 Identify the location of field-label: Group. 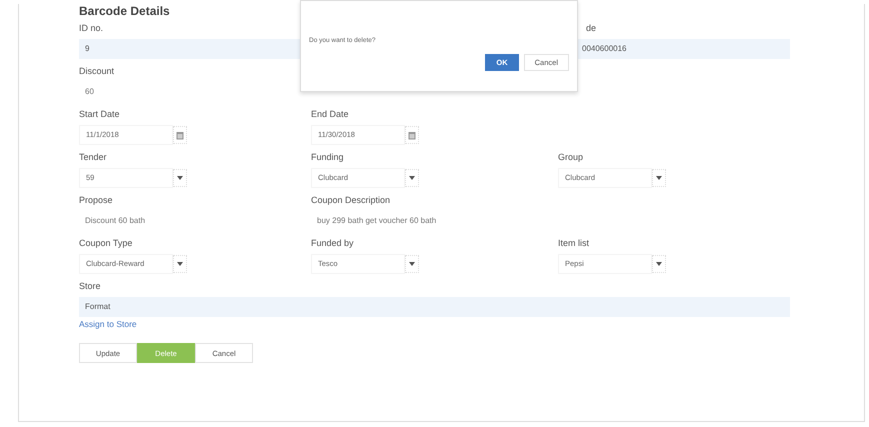
(571, 157).